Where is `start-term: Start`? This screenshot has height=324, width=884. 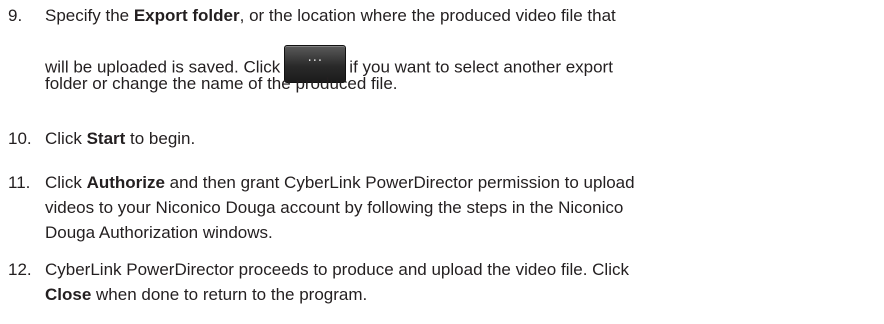 start-term: Start is located at coordinates (106, 138).